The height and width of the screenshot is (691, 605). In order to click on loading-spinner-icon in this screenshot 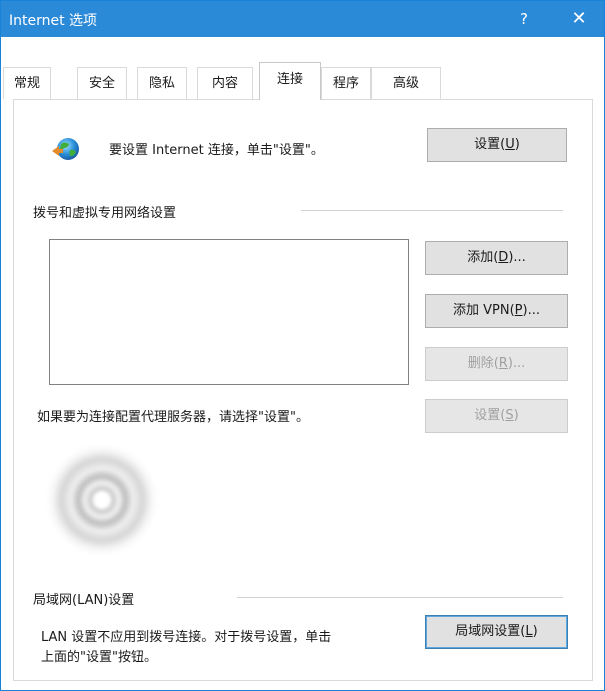, I will do `click(102, 500)`.